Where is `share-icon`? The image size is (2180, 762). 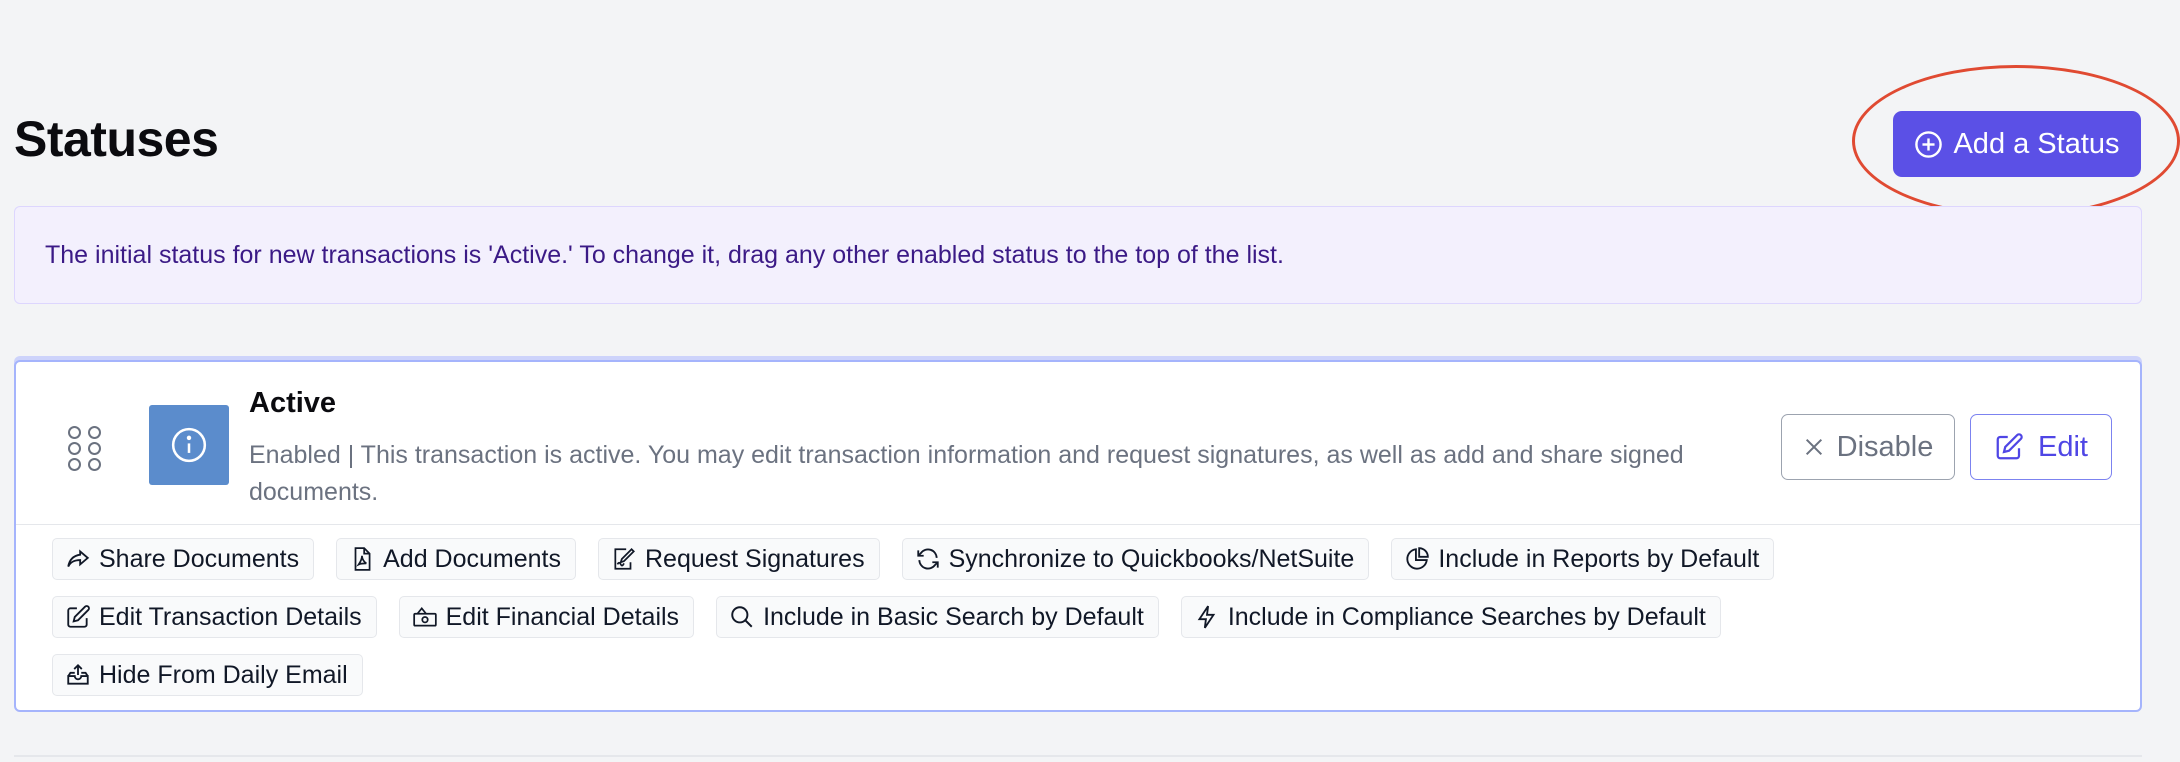
share-icon is located at coordinates (78, 558).